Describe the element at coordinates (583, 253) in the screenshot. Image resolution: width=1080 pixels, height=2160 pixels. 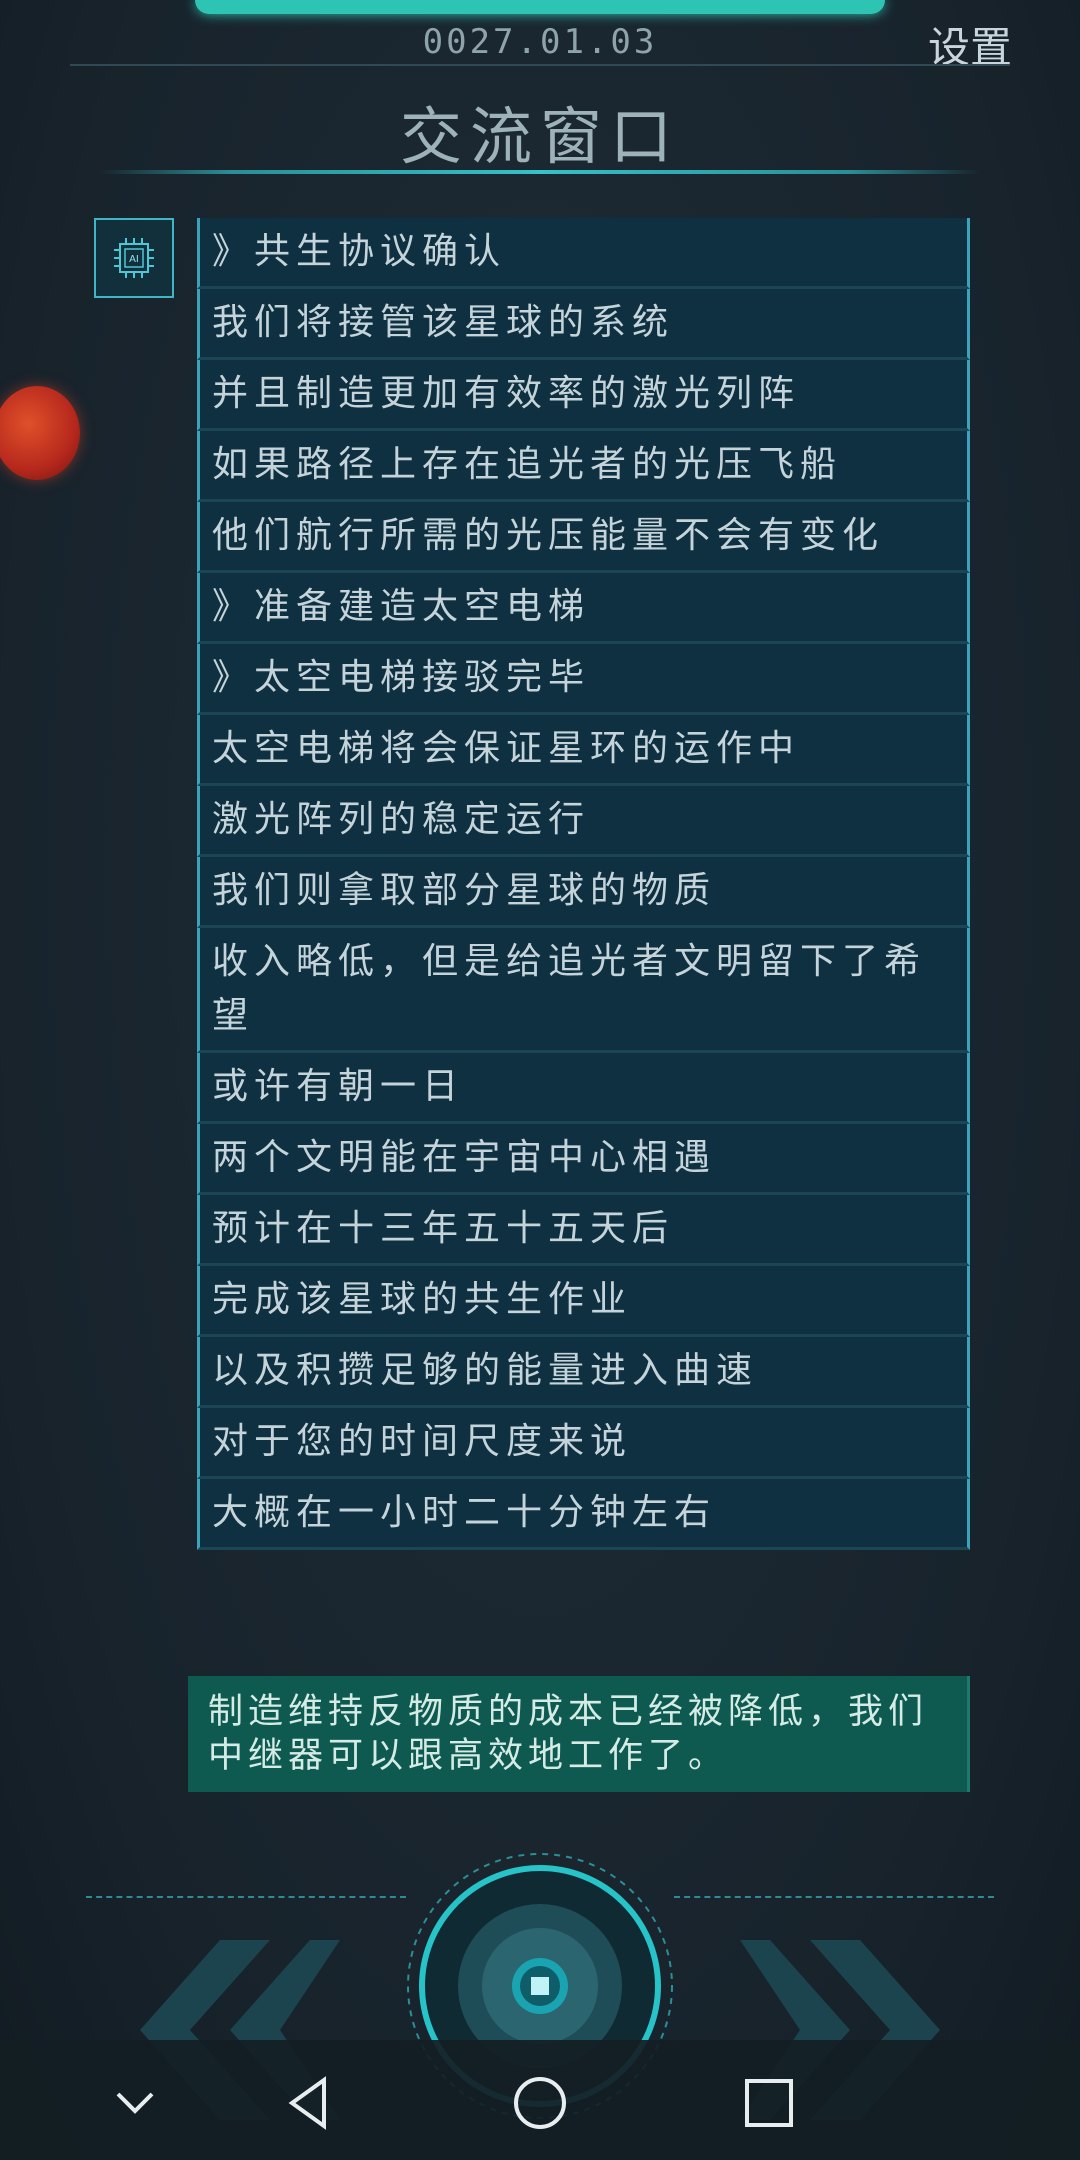
I see `chat-message: 》共生协议确认` at that location.